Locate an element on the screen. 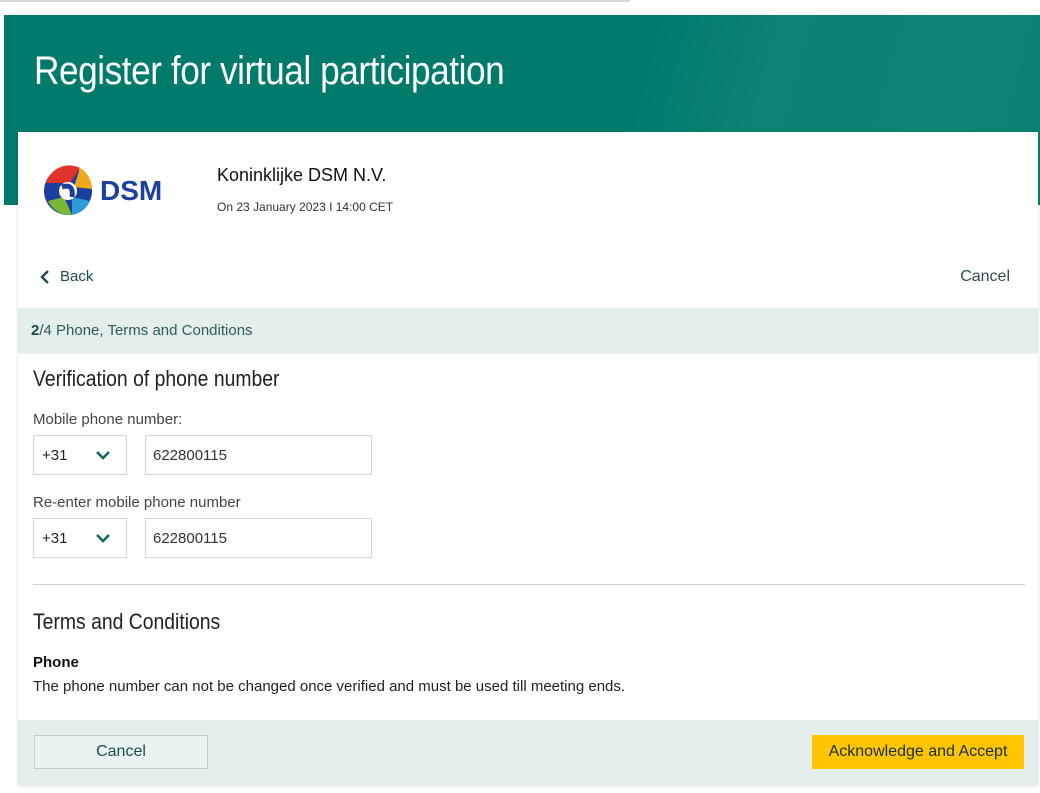 This screenshot has height=793, width=1040. verification-title: Verification of phone number is located at coordinates (156, 378).